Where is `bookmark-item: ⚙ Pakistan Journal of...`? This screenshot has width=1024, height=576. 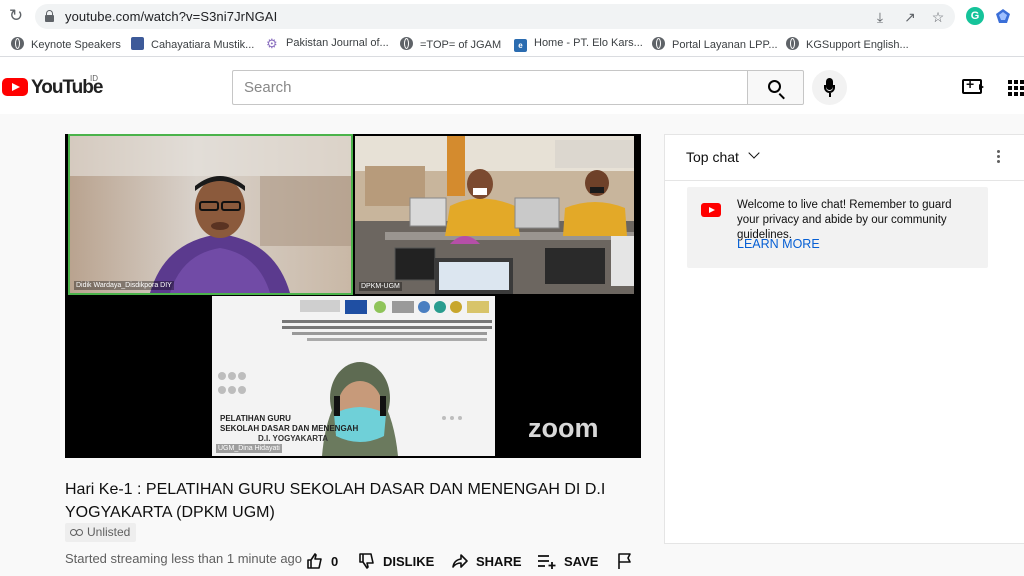 bookmark-item: ⚙ Pakistan Journal of... is located at coordinates (327, 45).